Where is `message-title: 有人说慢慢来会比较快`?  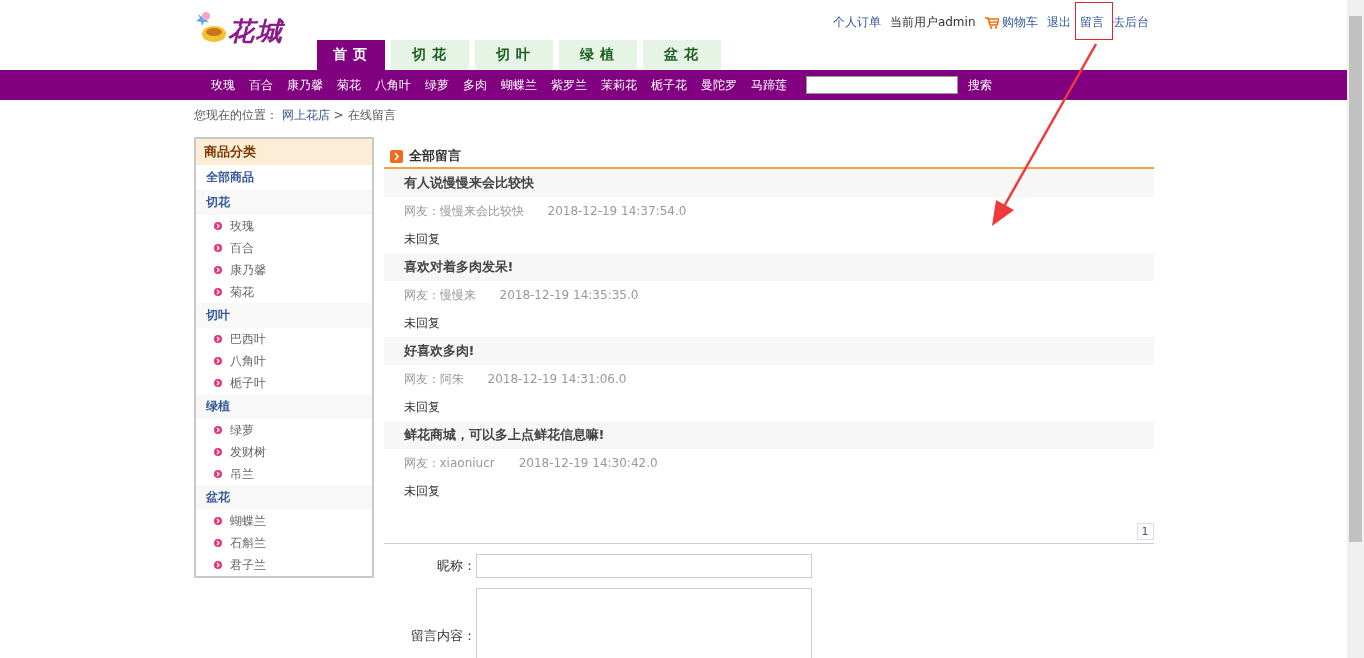 message-title: 有人说慢慢来会比较快 is located at coordinates (768, 183).